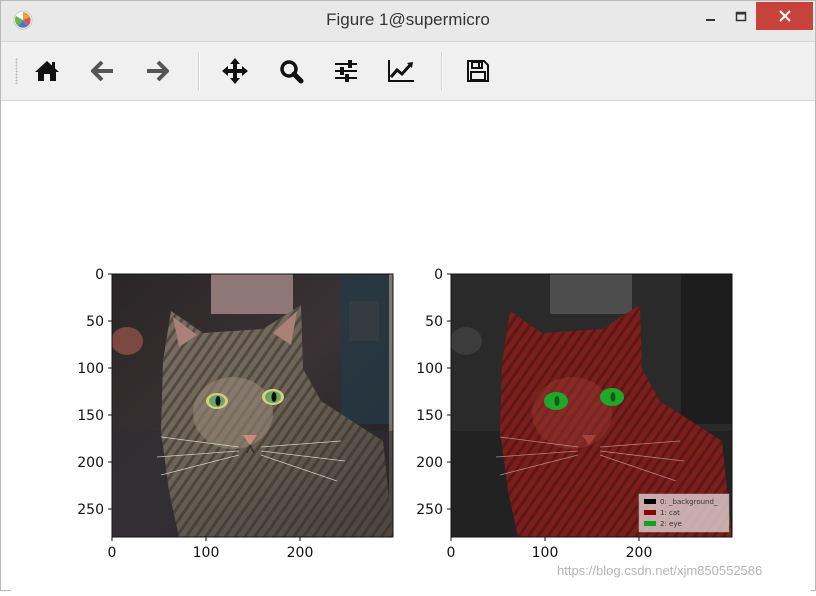  I want to click on x-axis-right: 0 100 200, so click(550, 549).